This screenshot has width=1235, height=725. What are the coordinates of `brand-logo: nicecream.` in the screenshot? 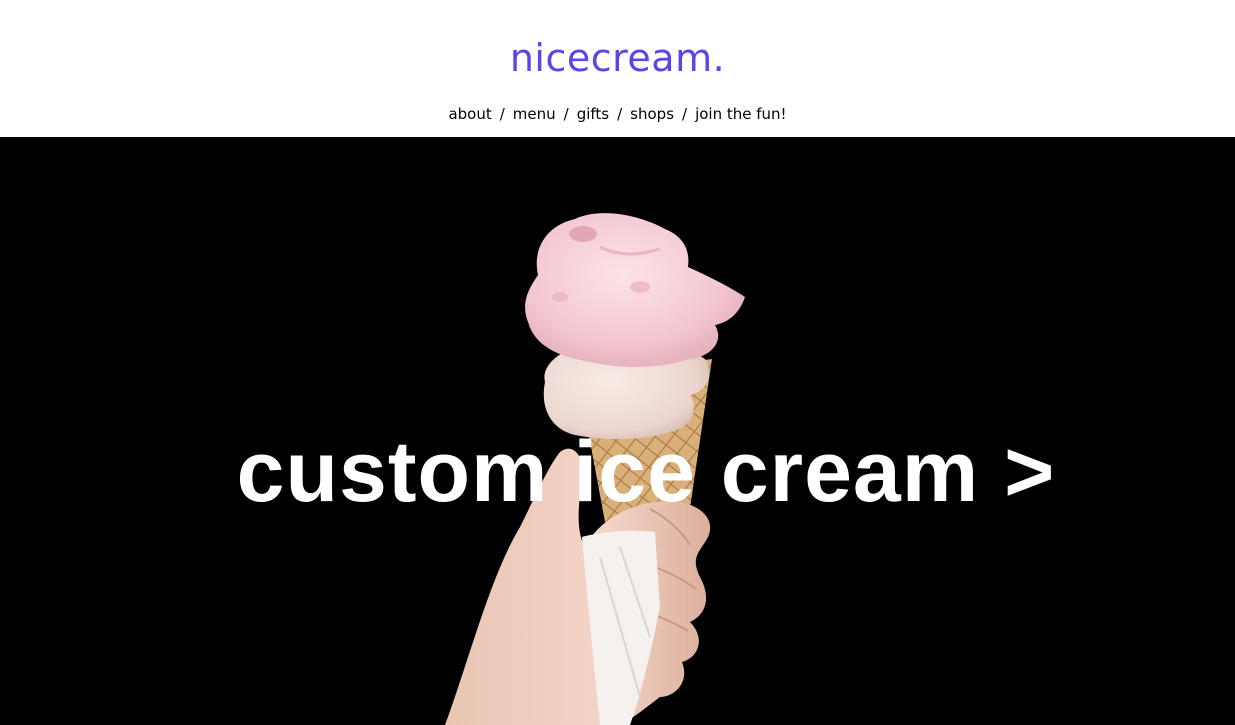 It's located at (617, 58).